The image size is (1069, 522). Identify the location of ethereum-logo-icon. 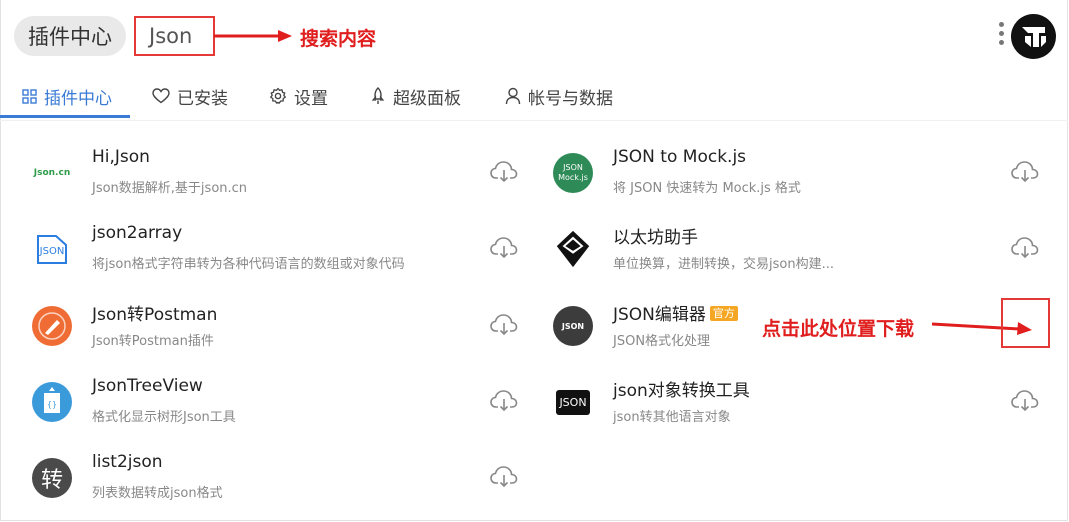
(573, 249).